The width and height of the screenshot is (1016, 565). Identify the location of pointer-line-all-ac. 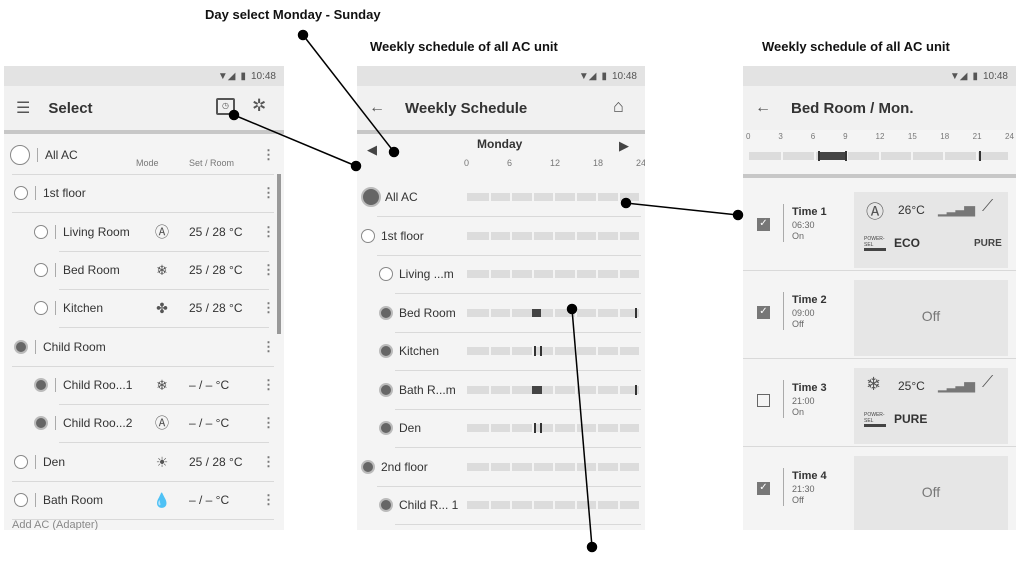
(682, 209).